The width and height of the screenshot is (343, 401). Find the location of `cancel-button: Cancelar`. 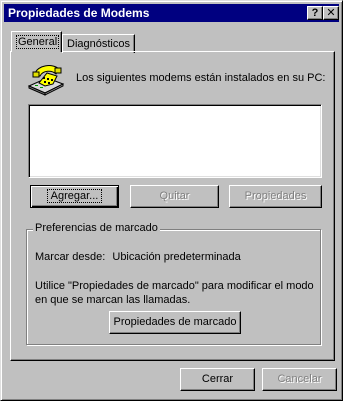

cancel-button: Cancelar is located at coordinates (299, 379).